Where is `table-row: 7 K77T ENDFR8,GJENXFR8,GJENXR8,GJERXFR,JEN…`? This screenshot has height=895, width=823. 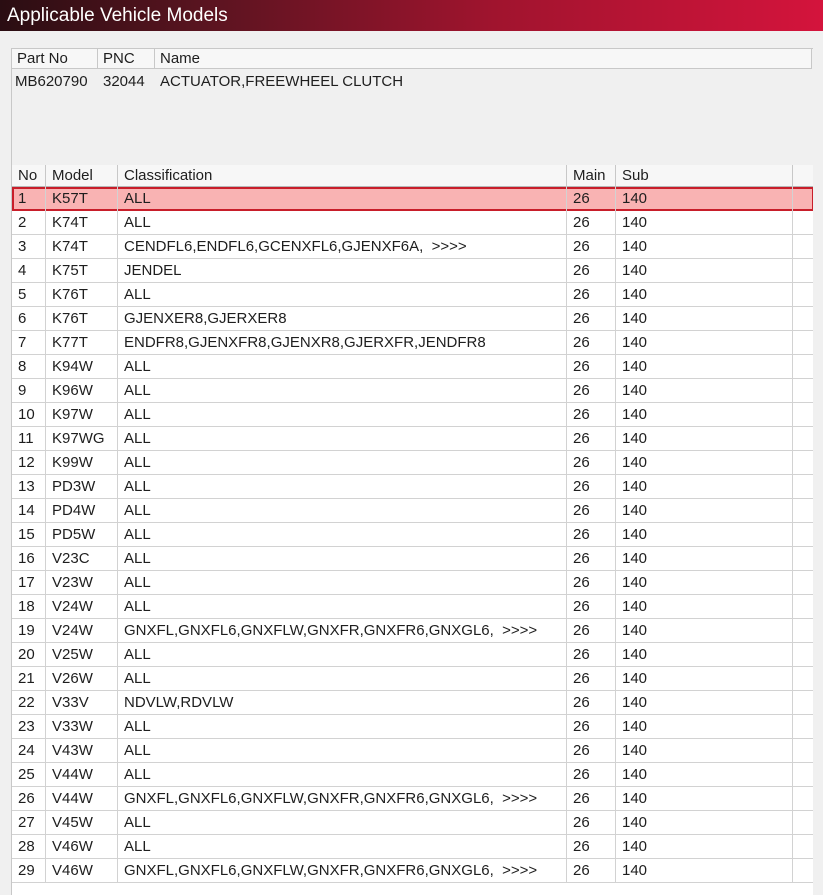
table-row: 7 K77T ENDFR8,GJENXFR8,GJENXR8,GJERXFR,JEN… is located at coordinates (412, 343).